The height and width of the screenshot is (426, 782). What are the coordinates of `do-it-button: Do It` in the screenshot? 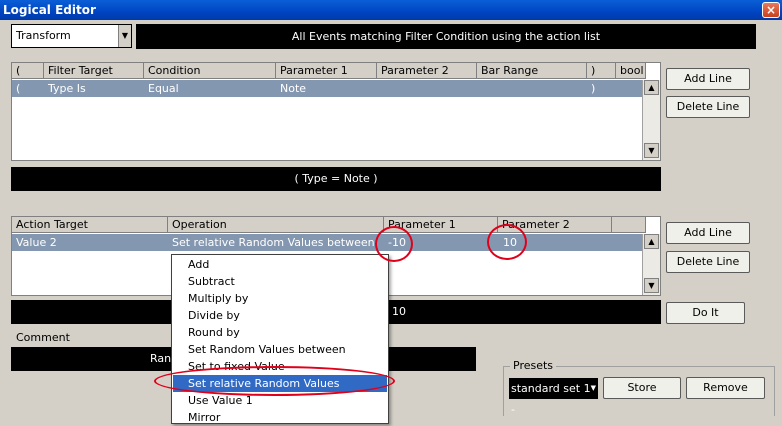 It's located at (705, 313).